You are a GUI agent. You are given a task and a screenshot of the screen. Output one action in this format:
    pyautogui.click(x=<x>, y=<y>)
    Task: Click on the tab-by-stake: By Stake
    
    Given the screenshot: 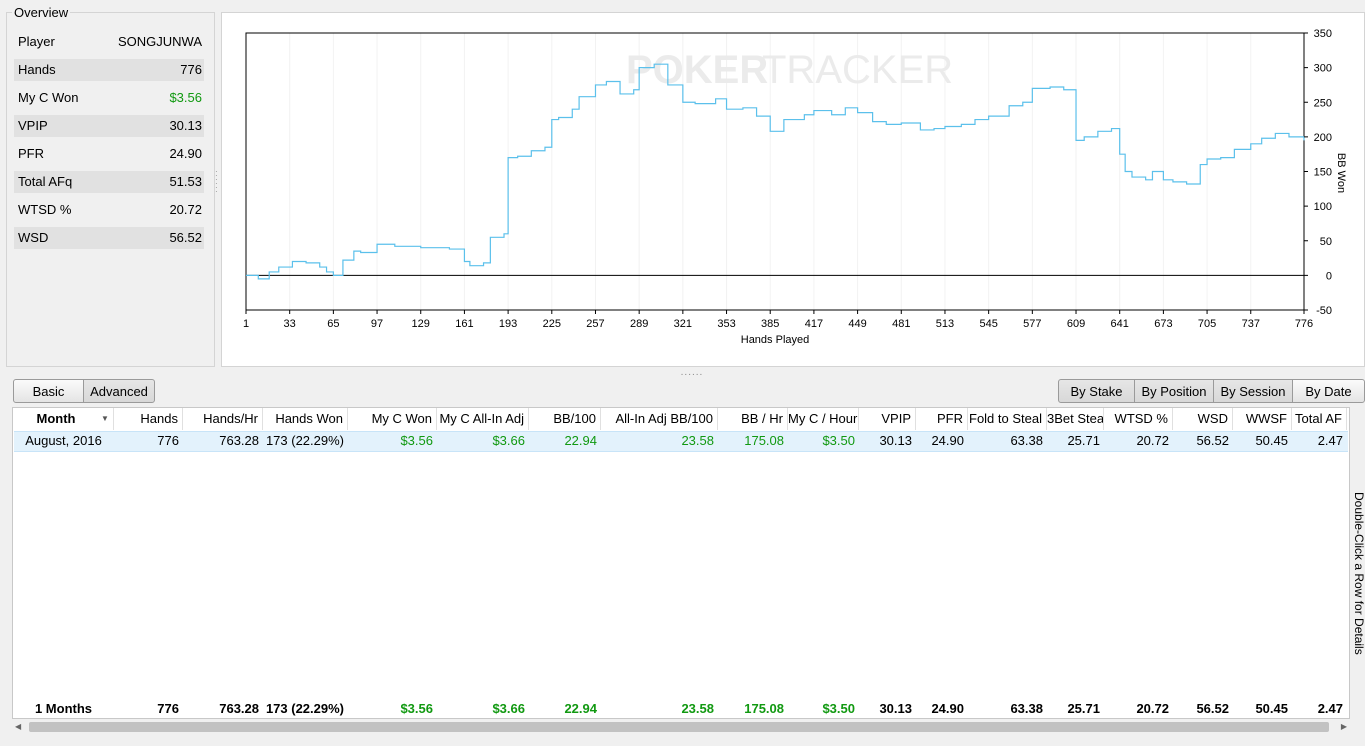 What is the action you would take?
    pyautogui.click(x=1096, y=391)
    